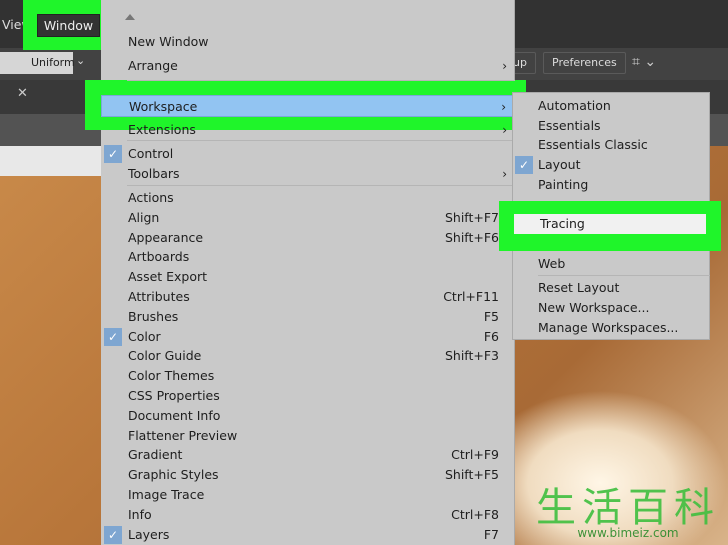 Image resolution: width=728 pixels, height=545 pixels. What do you see at coordinates (471, 475) in the screenshot?
I see `shortcut: Shift+F5` at bounding box center [471, 475].